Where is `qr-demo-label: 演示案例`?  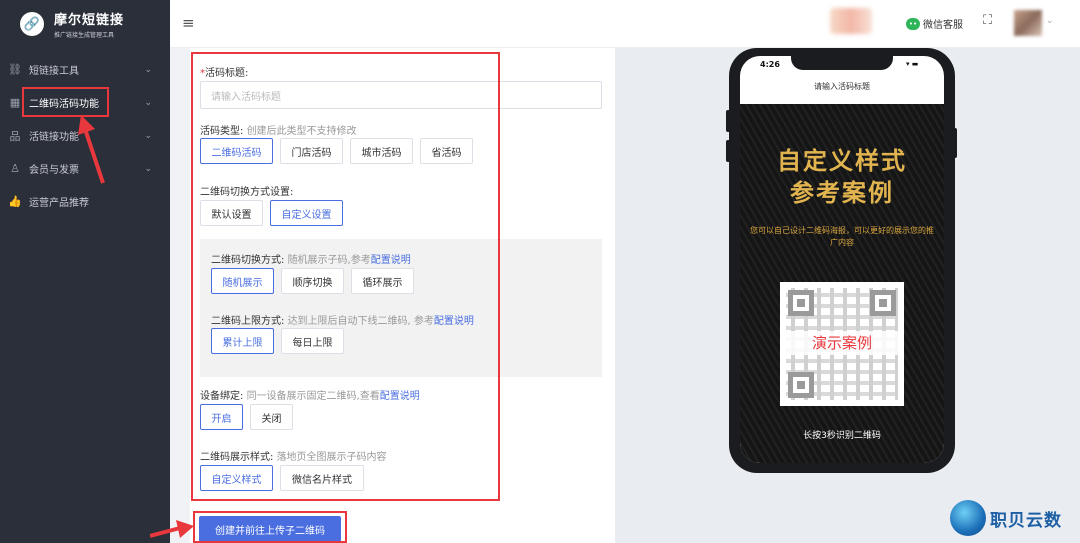 qr-demo-label: 演示案例 is located at coordinates (842, 343).